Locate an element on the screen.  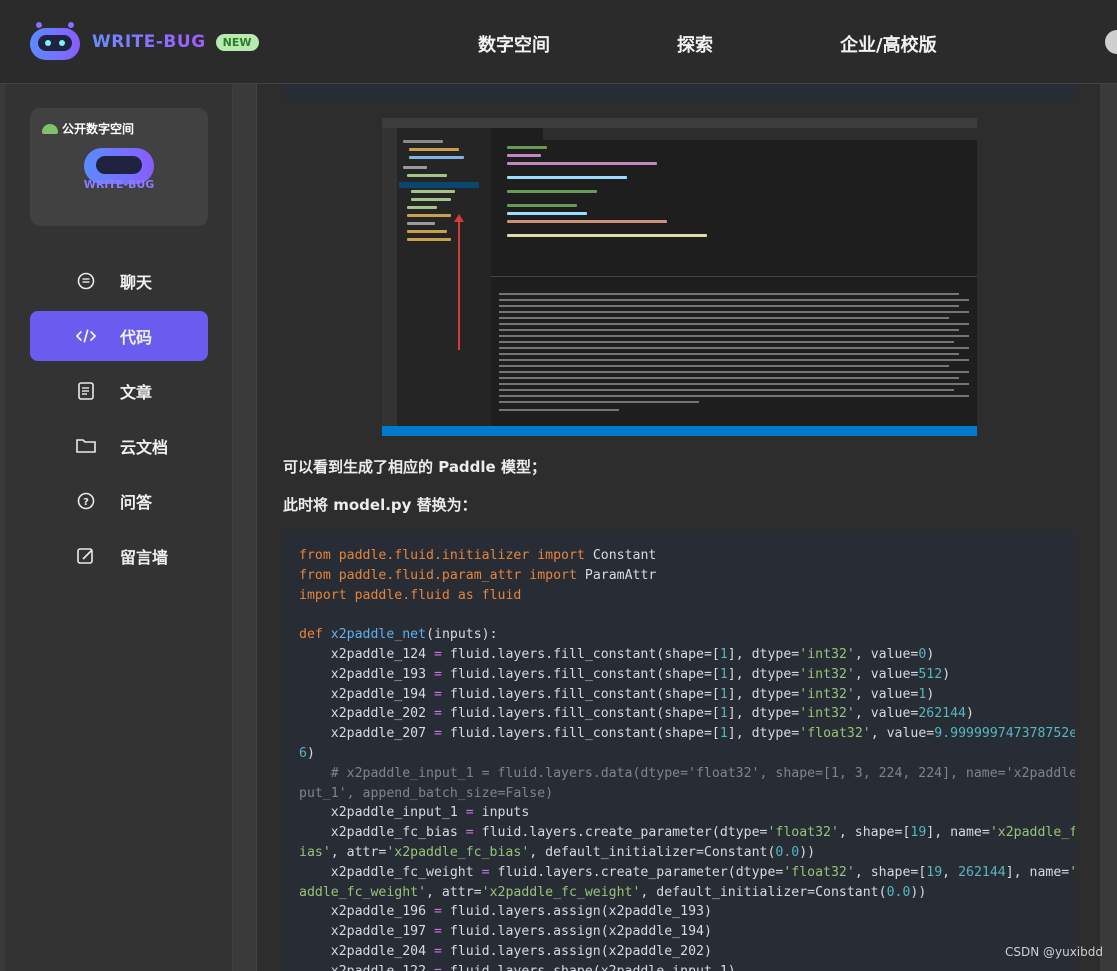
chat-icon is located at coordinates (86, 281).